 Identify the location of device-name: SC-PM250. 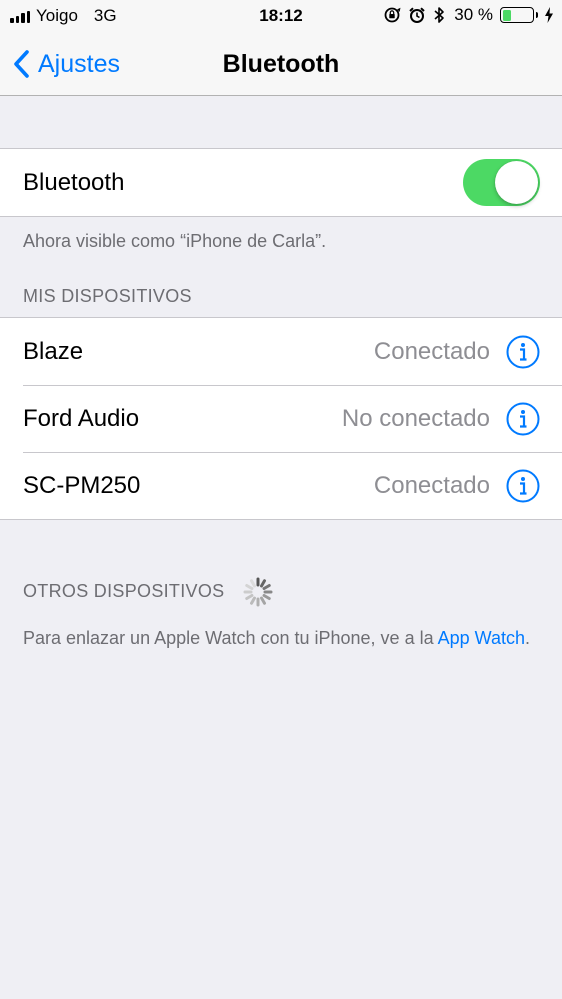
(82, 485).